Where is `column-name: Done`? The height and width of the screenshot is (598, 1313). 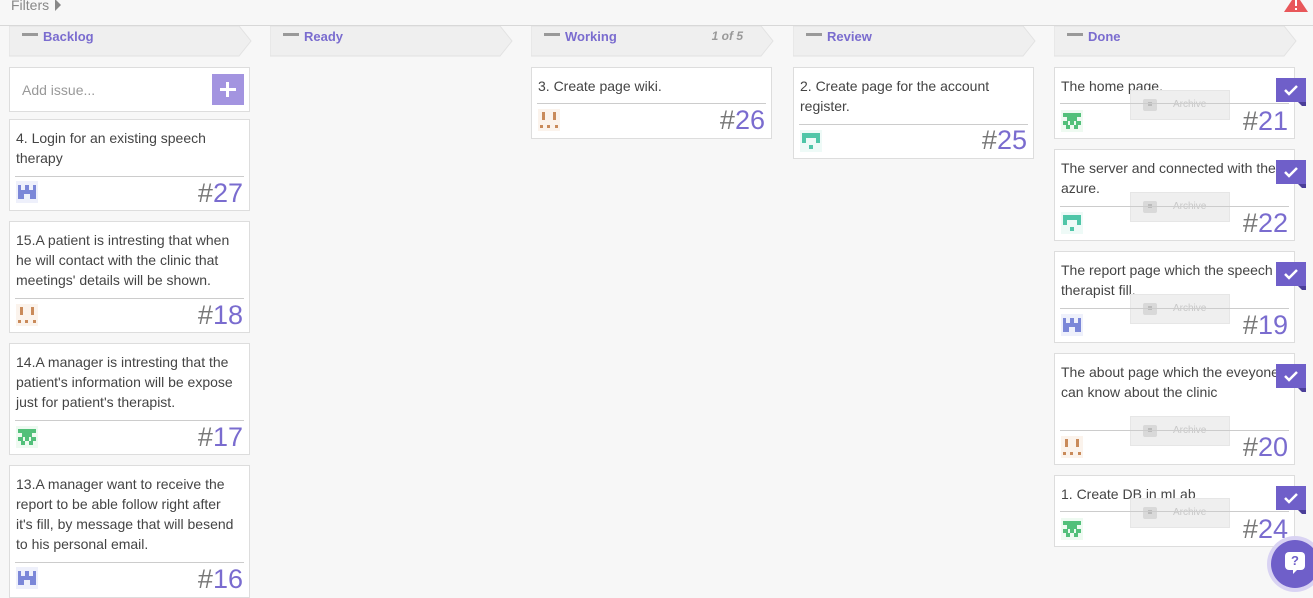 column-name: Done is located at coordinates (1104, 36).